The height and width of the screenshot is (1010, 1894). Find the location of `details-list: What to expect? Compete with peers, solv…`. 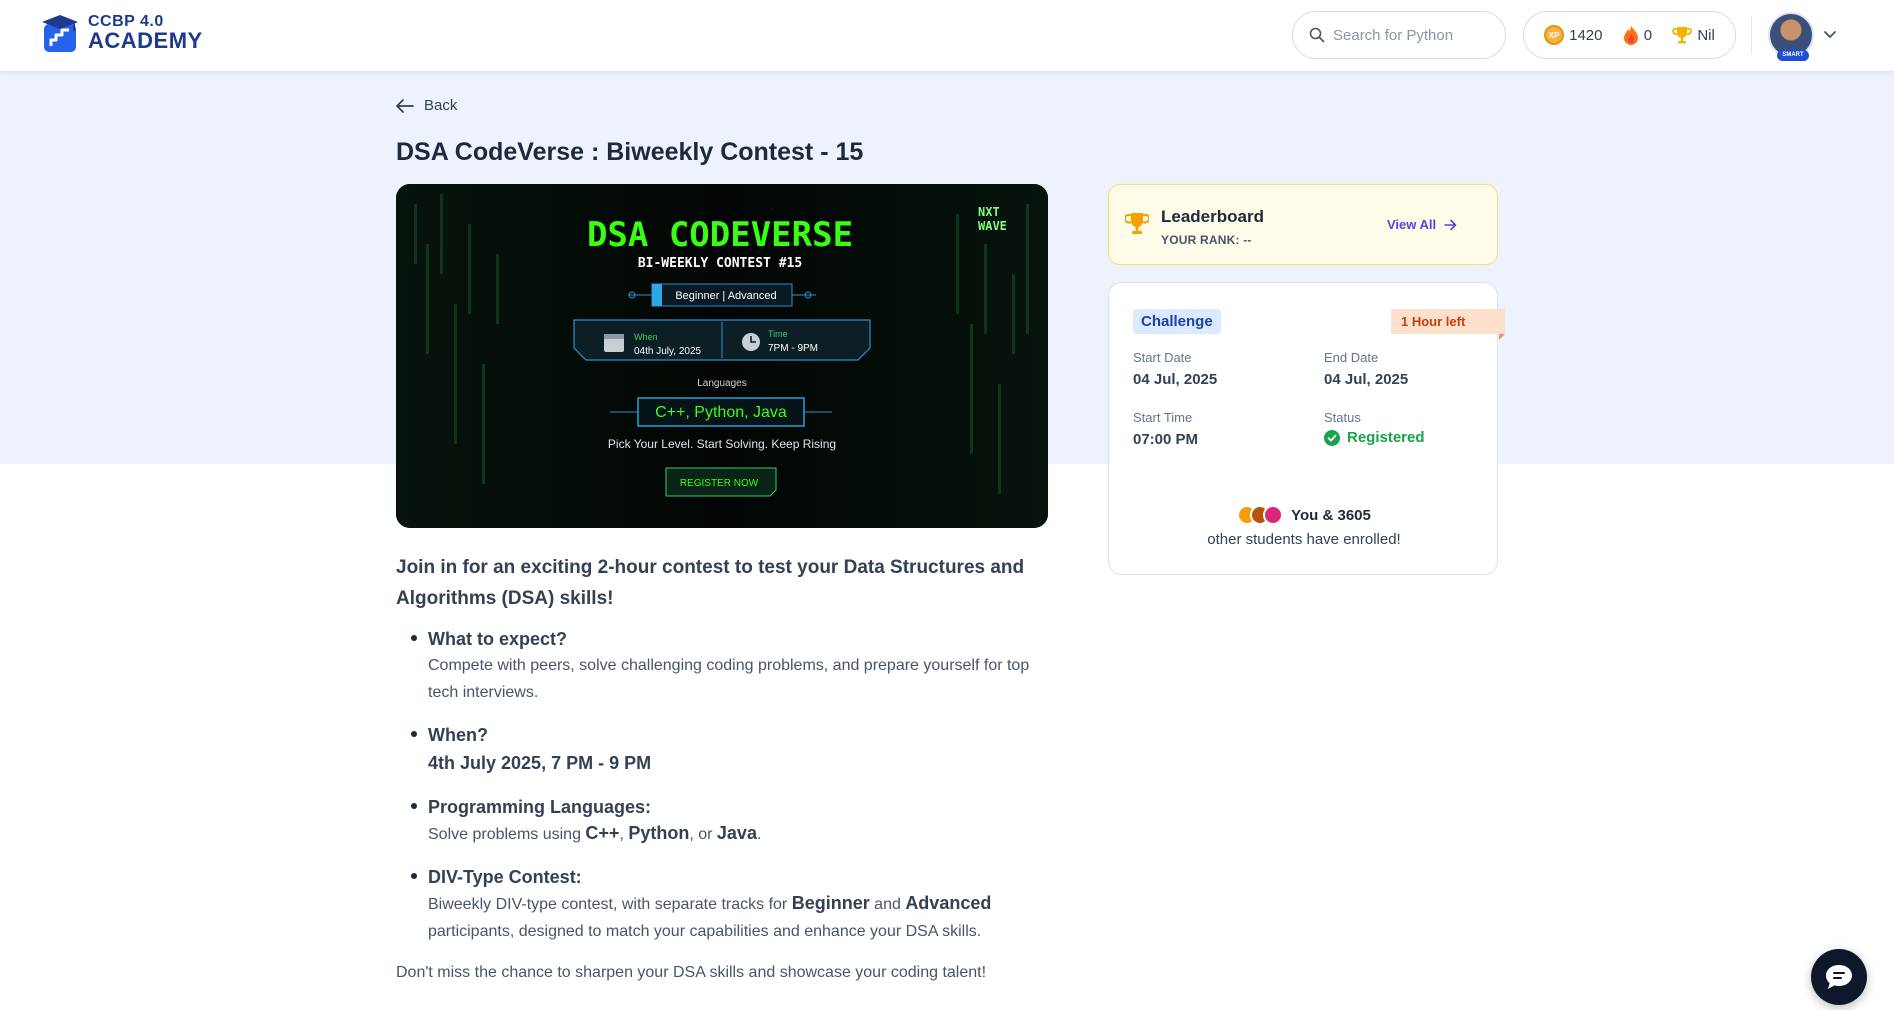

details-list: What to expect? Compete with peers, solv… is located at coordinates (726, 785).